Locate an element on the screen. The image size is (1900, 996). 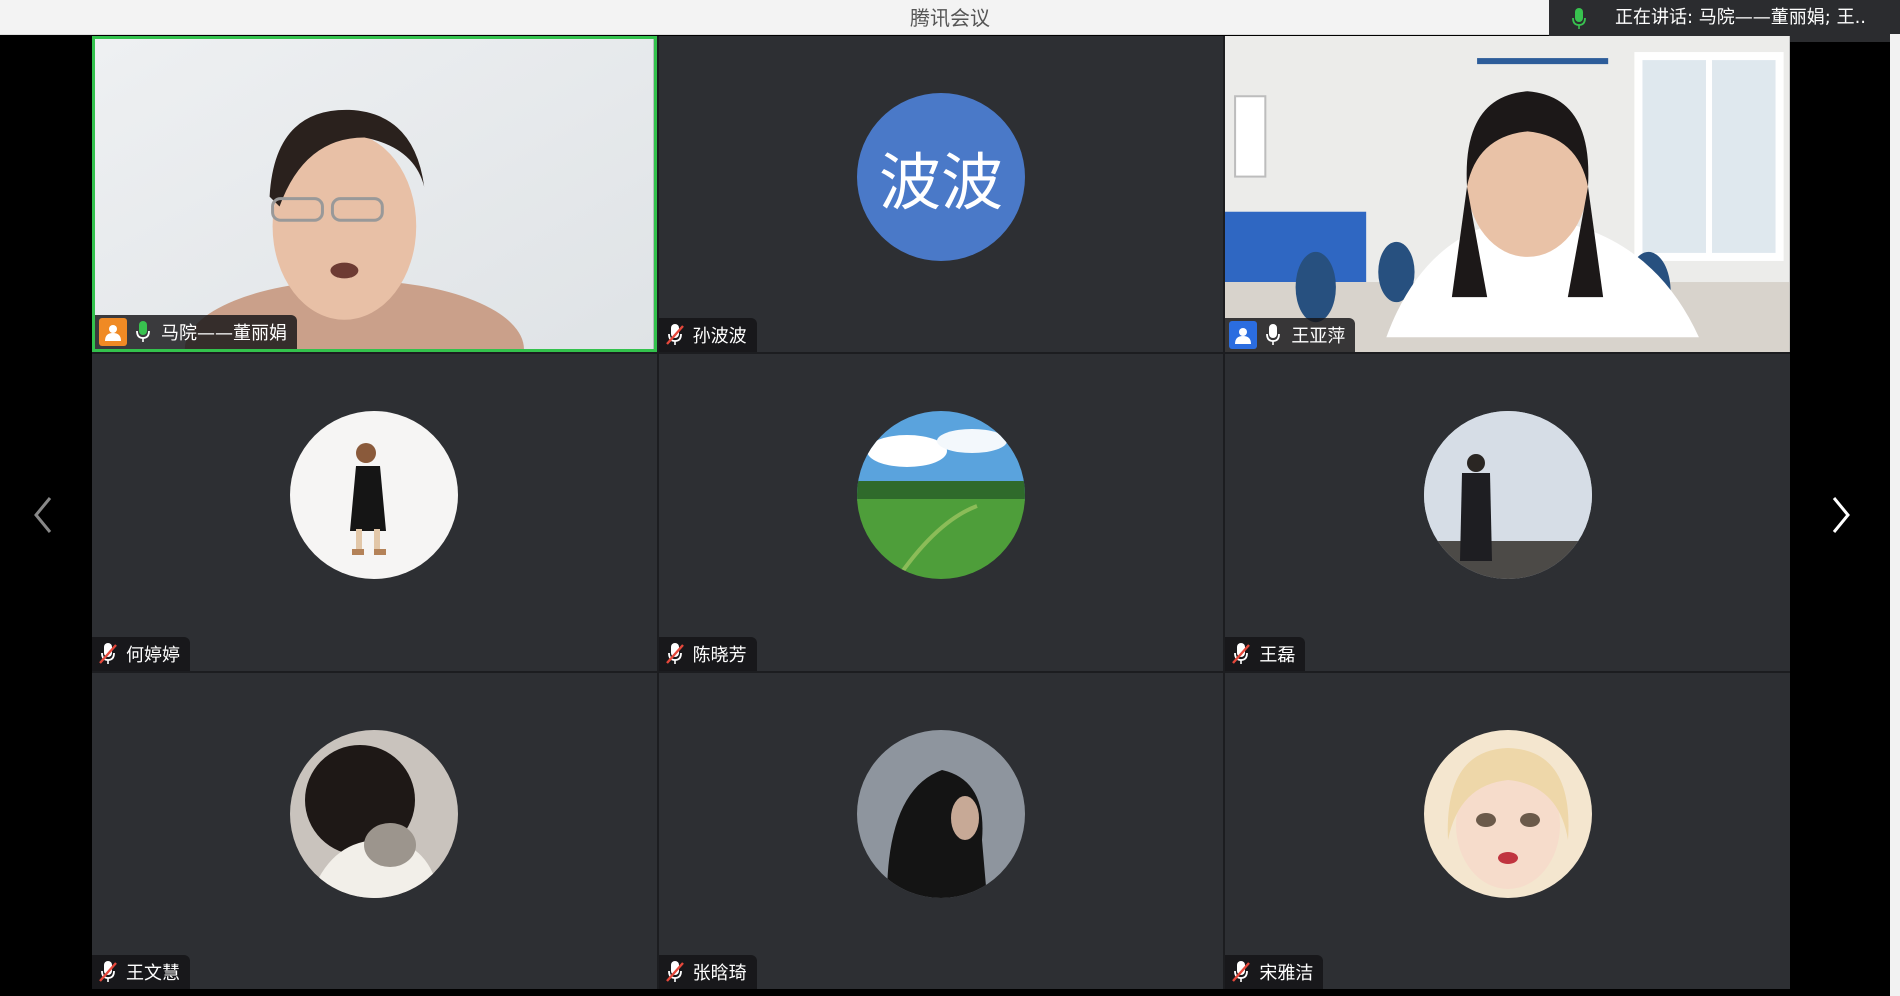
window-edge is located at coordinates (1895, 515).